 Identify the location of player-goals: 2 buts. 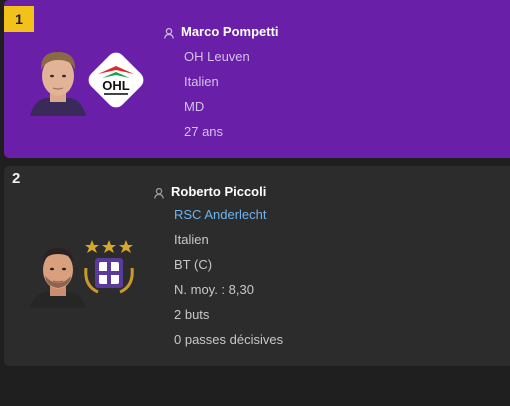
(192, 314).